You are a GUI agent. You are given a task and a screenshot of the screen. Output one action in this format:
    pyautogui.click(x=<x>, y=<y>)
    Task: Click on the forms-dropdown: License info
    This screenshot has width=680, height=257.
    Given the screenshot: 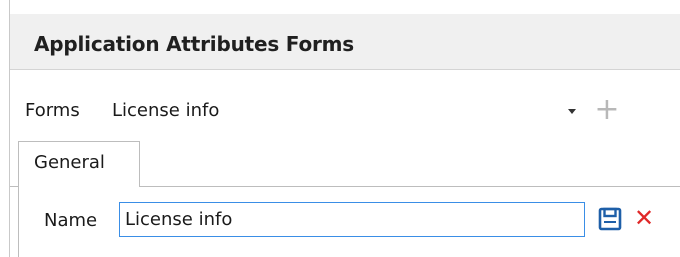 What is the action you would take?
    pyautogui.click(x=346, y=111)
    